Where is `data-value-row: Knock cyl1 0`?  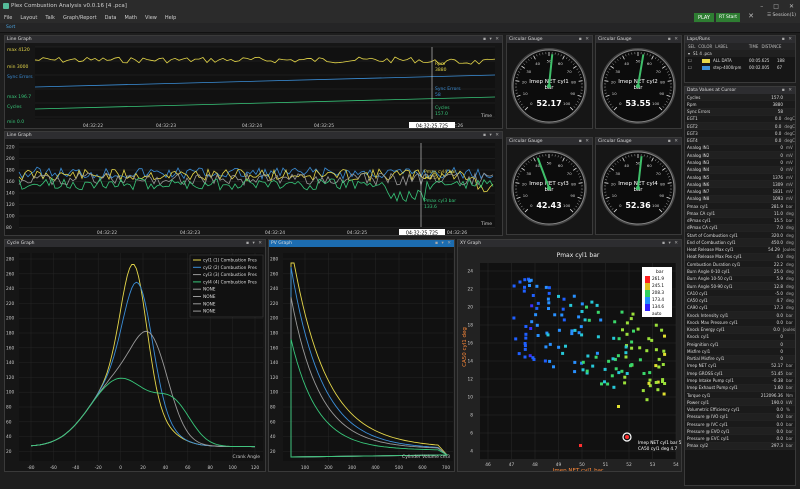
data-value-row: Knock cyl1 0 is located at coordinates (740, 337).